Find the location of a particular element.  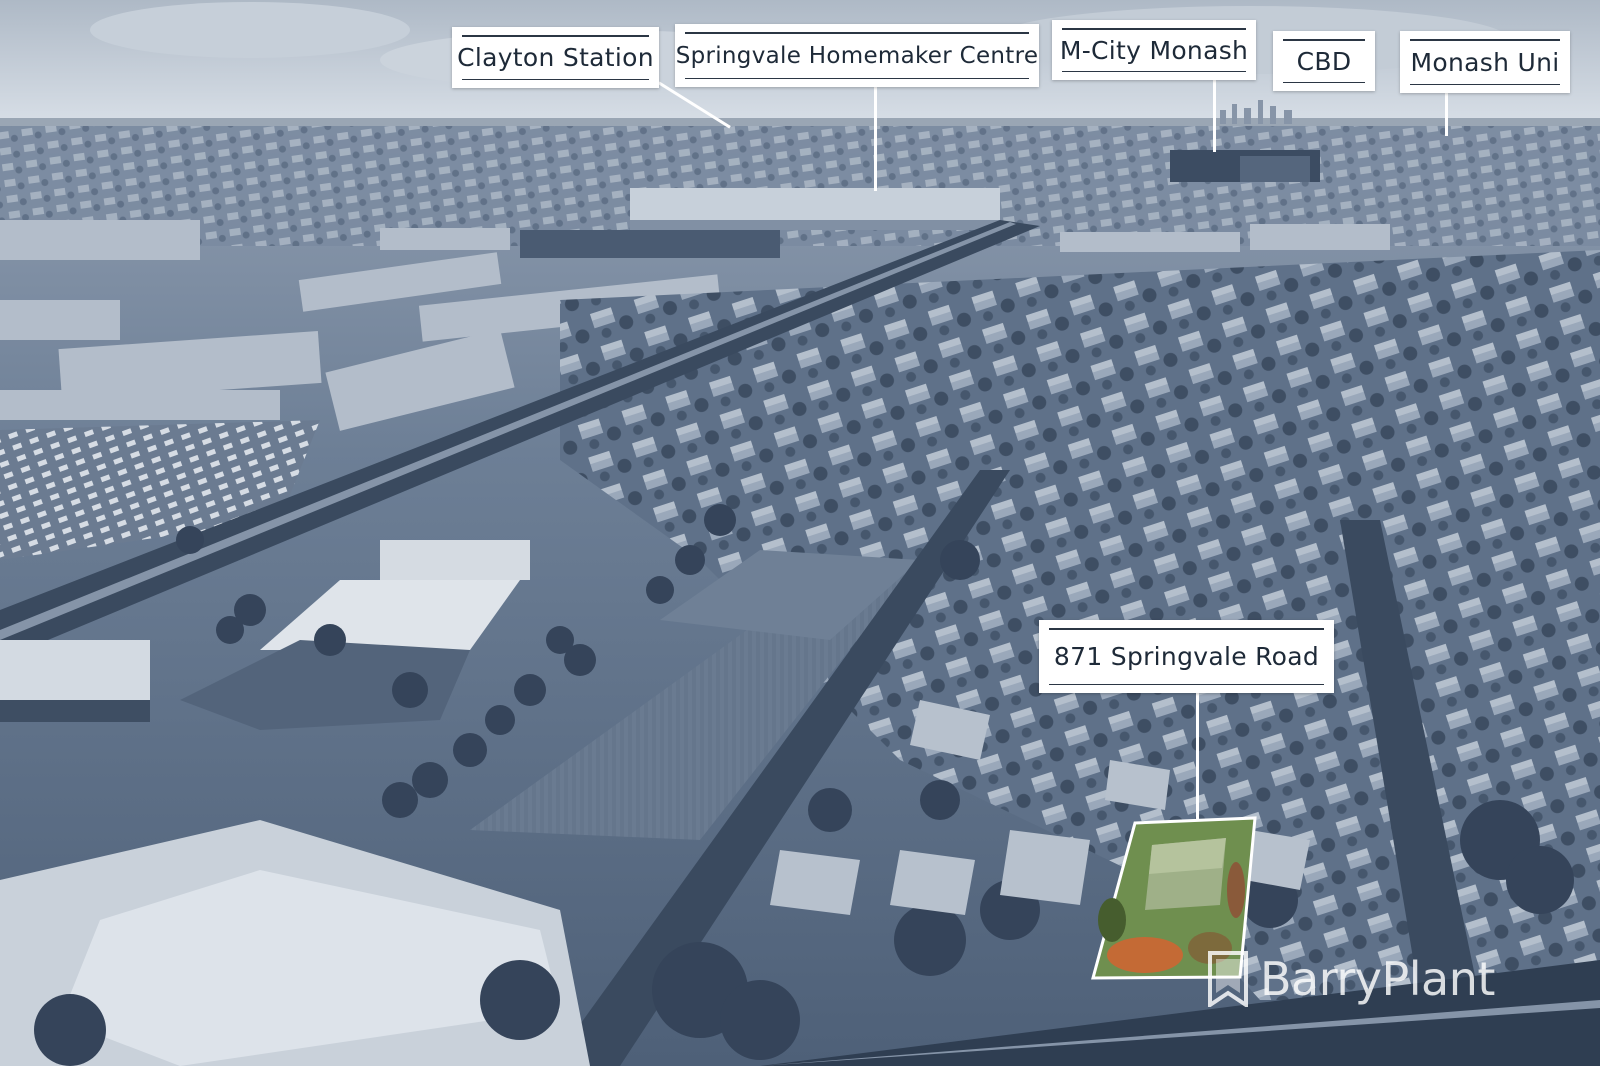

cbd-label: CBD is located at coordinates (1324, 61).